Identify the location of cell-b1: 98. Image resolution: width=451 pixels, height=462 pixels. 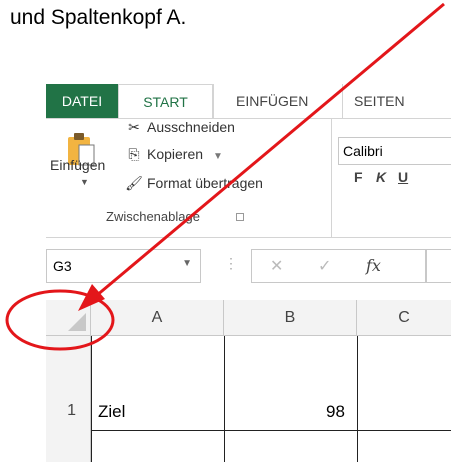
(335, 412).